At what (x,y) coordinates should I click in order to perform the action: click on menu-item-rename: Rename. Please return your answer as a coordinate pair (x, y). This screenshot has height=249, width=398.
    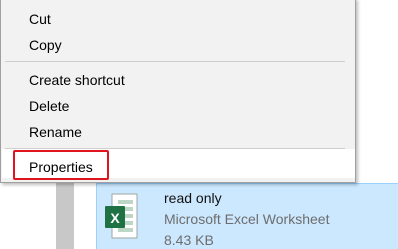
    Looking at the image, I should click on (55, 132).